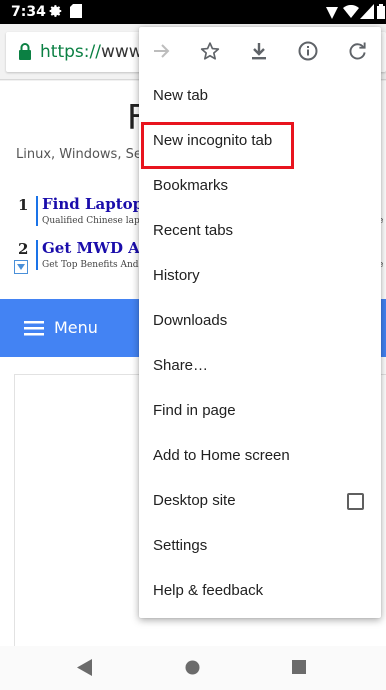 This screenshot has height=690, width=386. What do you see at coordinates (162, 51) in the screenshot?
I see `forward-icon` at bounding box center [162, 51].